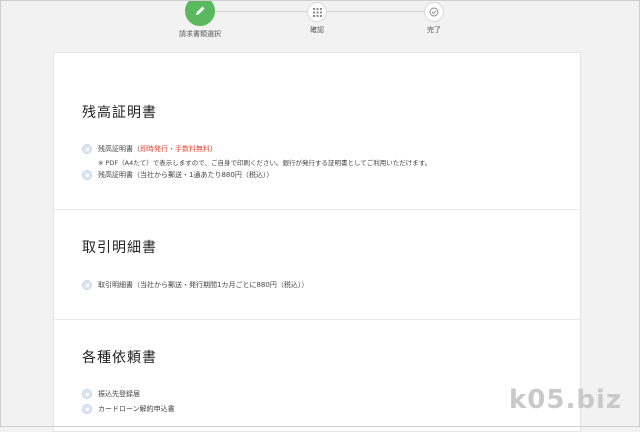  I want to click on site-watermark: k05.biz, so click(565, 400).